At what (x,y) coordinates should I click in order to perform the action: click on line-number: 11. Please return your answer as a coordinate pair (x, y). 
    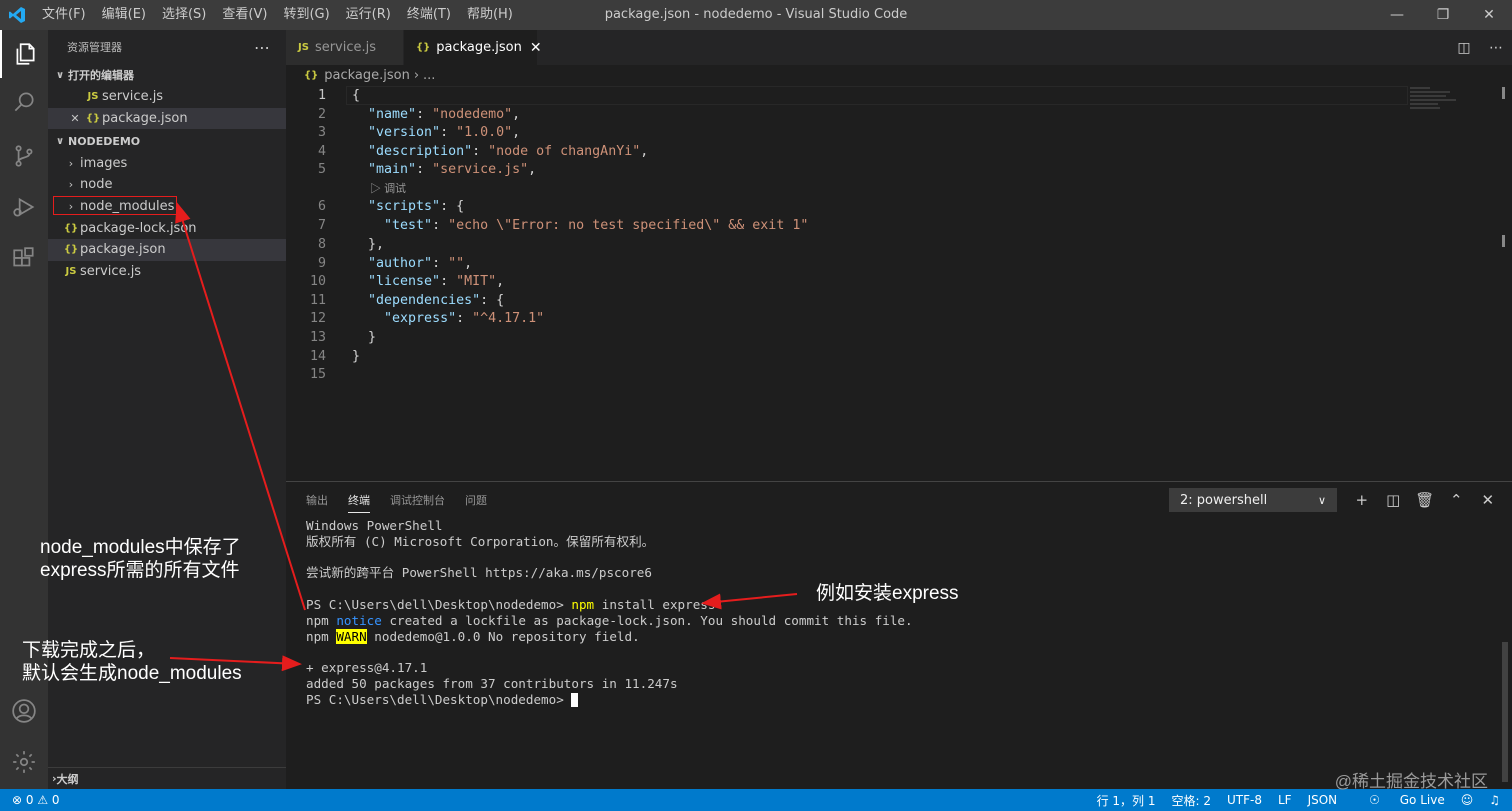
    Looking at the image, I should click on (317, 300).